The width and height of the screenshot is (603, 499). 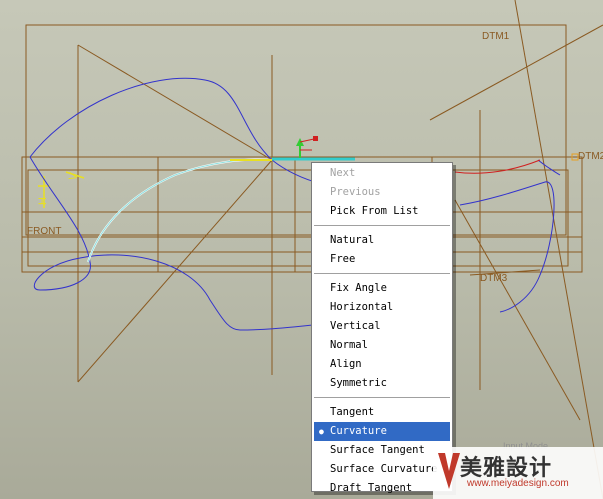 What do you see at coordinates (494, 278) in the screenshot?
I see `datum-label-dtm3: DTM3` at bounding box center [494, 278].